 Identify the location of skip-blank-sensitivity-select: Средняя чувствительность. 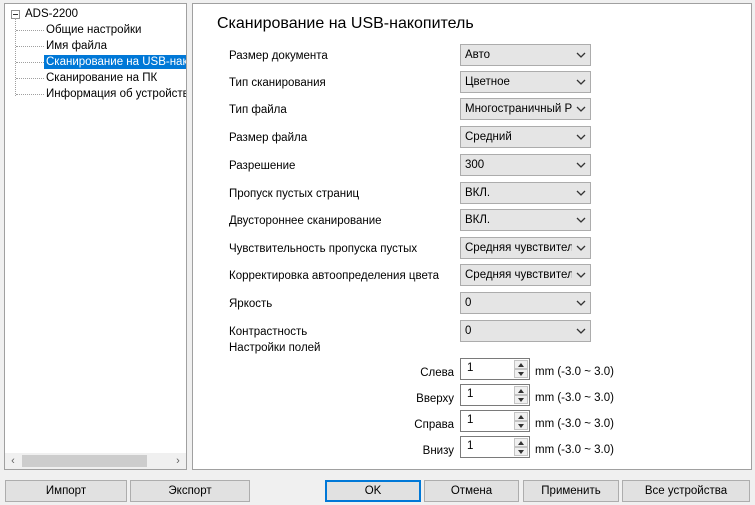
(525, 248).